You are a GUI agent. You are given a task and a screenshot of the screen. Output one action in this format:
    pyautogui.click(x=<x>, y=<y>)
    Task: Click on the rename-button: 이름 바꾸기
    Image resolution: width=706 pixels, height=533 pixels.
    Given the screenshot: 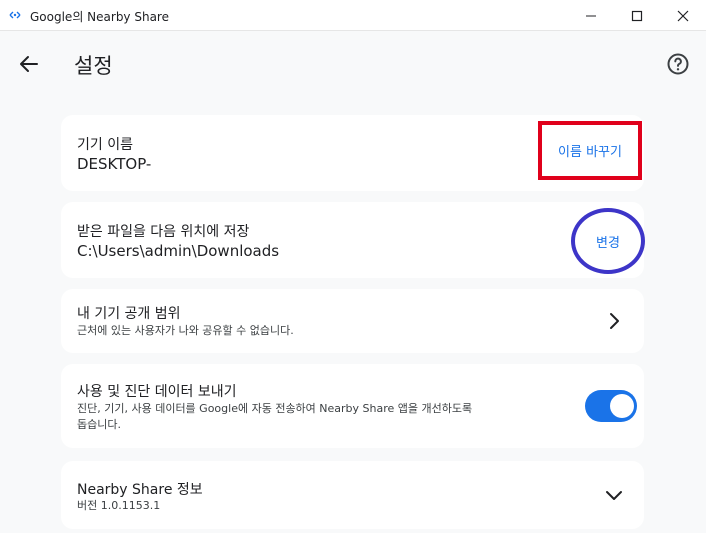 What is the action you would take?
    pyautogui.click(x=590, y=150)
    